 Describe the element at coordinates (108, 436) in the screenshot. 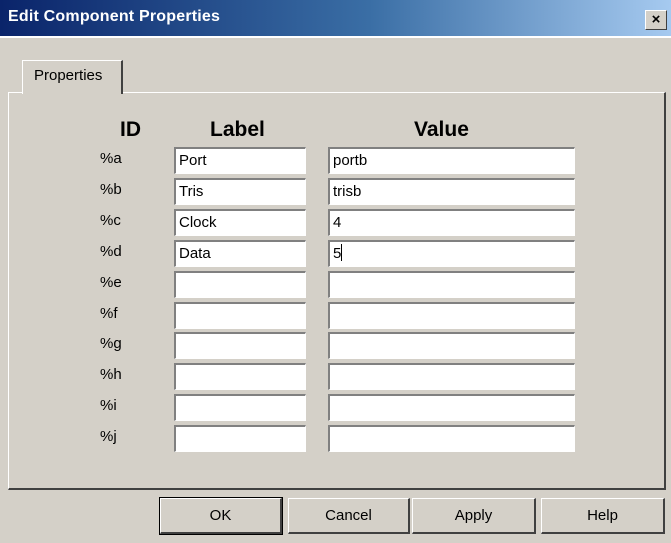

I see `row-id: %j` at that location.